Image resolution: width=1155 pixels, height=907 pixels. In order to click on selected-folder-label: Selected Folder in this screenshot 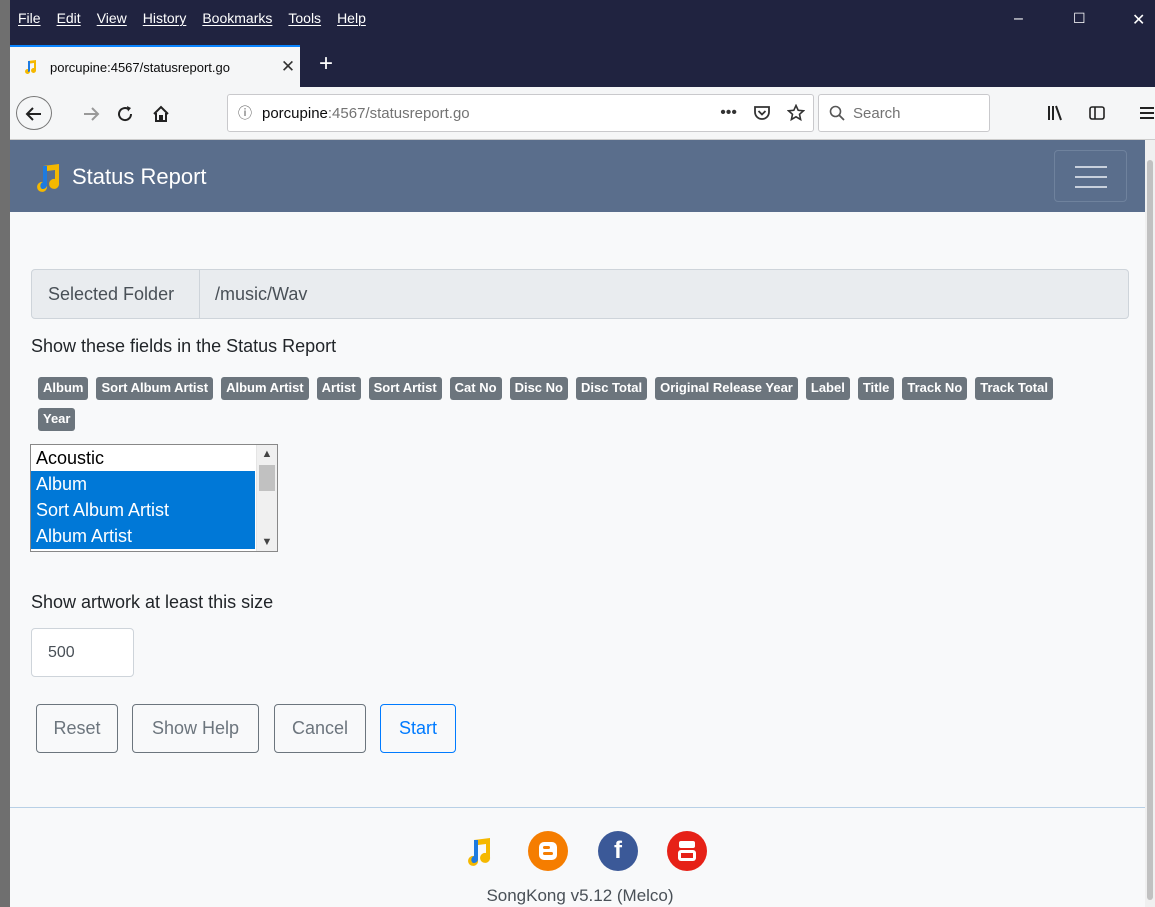, I will do `click(116, 294)`.